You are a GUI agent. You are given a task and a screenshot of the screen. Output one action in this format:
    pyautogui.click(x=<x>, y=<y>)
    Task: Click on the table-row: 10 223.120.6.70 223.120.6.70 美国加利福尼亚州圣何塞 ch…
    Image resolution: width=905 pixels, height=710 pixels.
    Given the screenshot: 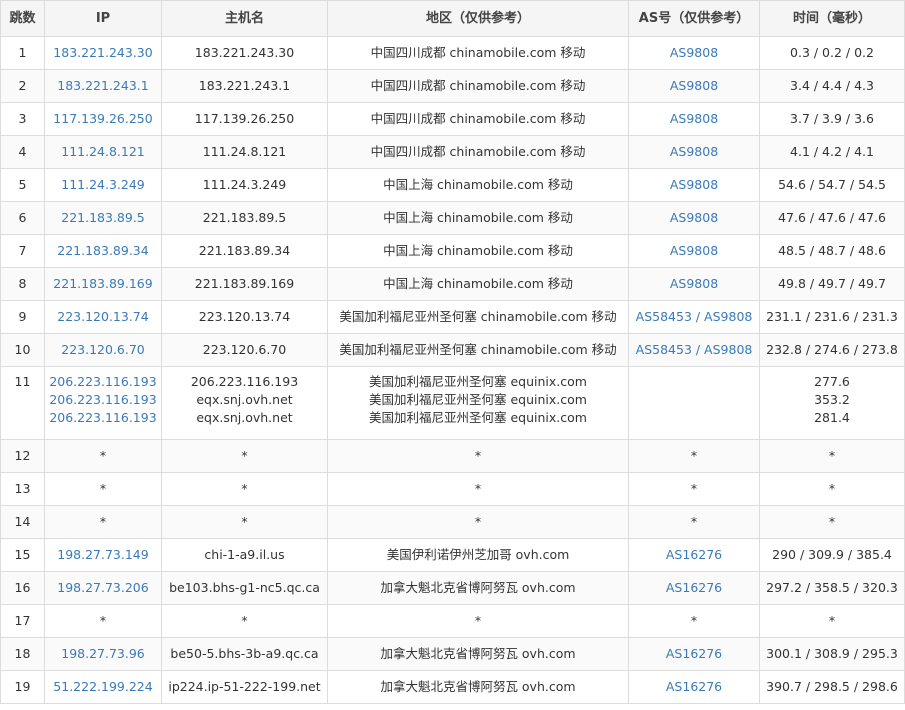 What is the action you would take?
    pyautogui.click(x=452, y=350)
    